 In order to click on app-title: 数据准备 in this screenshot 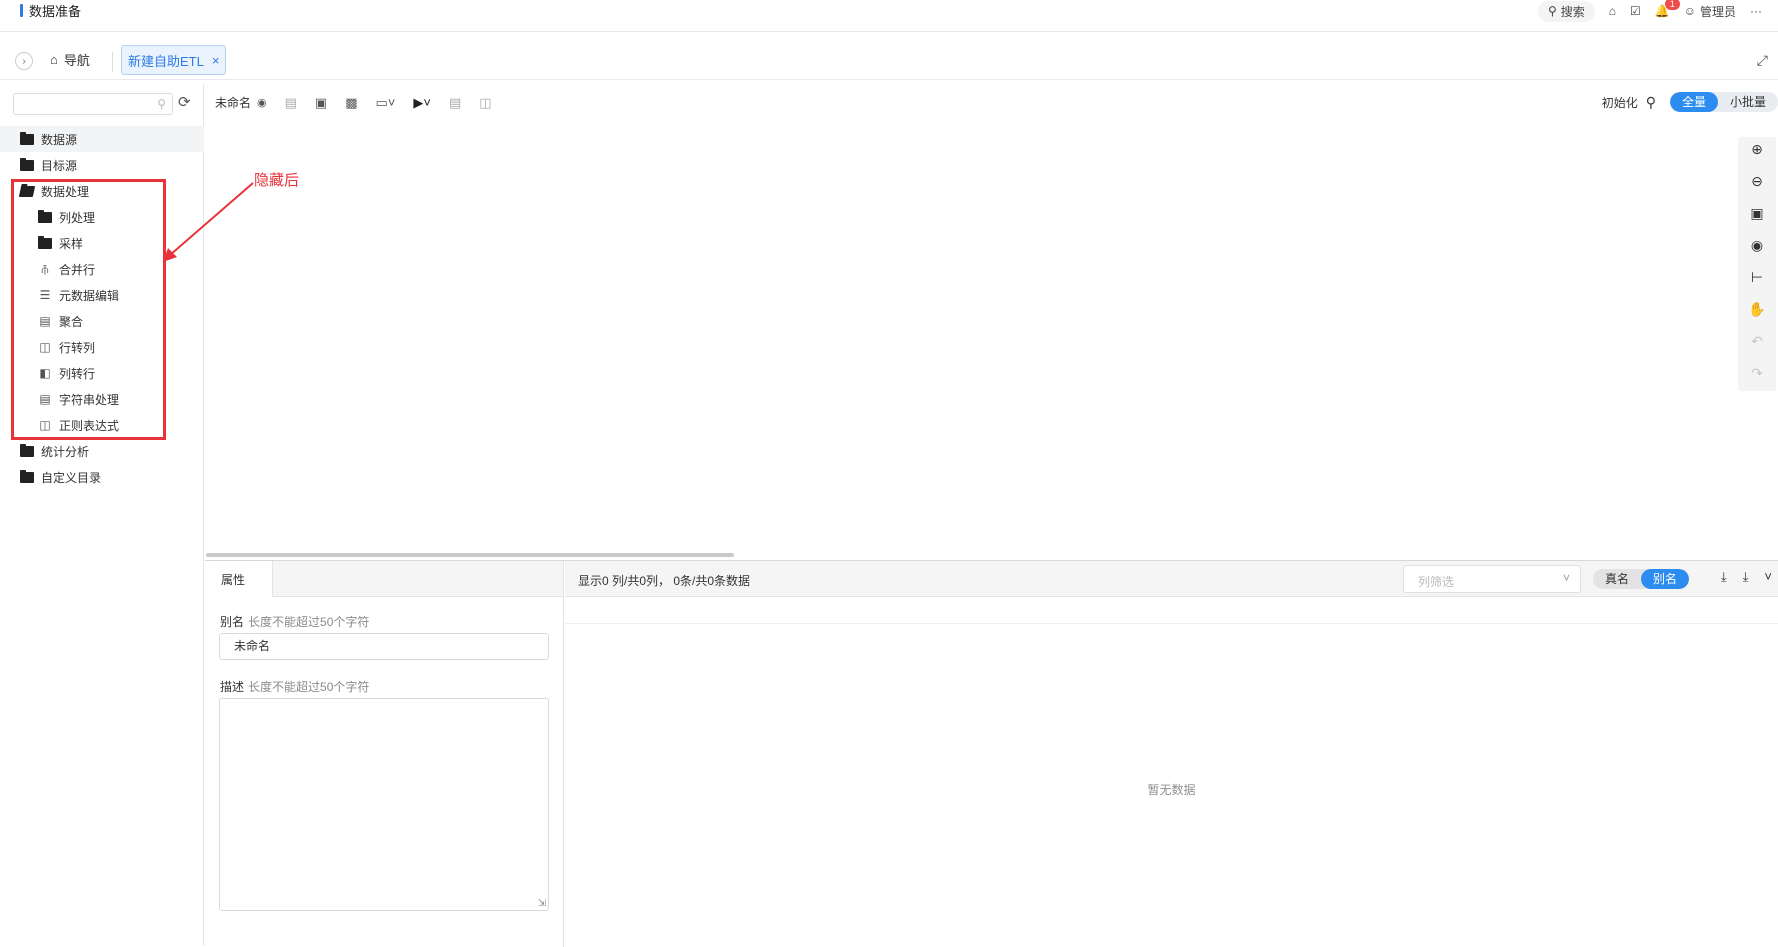, I will do `click(51, 10)`.